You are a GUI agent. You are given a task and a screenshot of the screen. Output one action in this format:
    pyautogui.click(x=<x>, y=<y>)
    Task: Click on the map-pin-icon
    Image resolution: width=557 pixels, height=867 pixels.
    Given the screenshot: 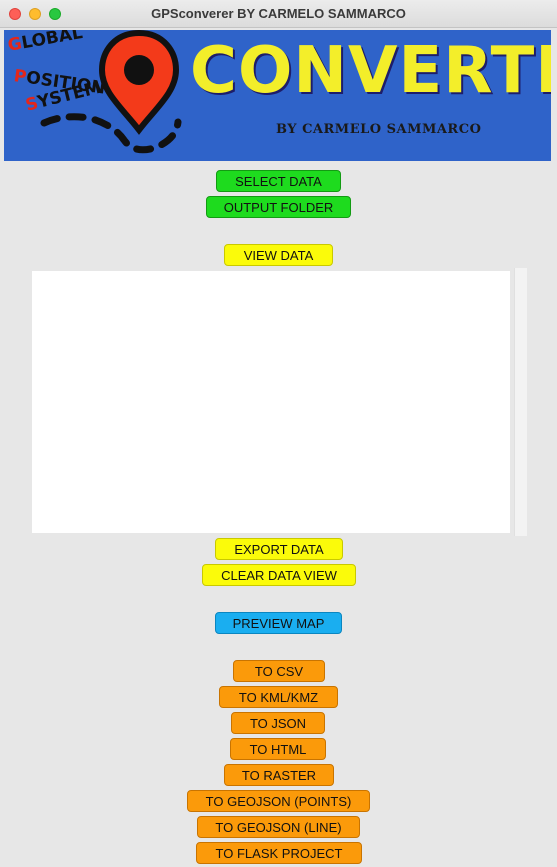 What is the action you would take?
    pyautogui.click(x=139, y=82)
    